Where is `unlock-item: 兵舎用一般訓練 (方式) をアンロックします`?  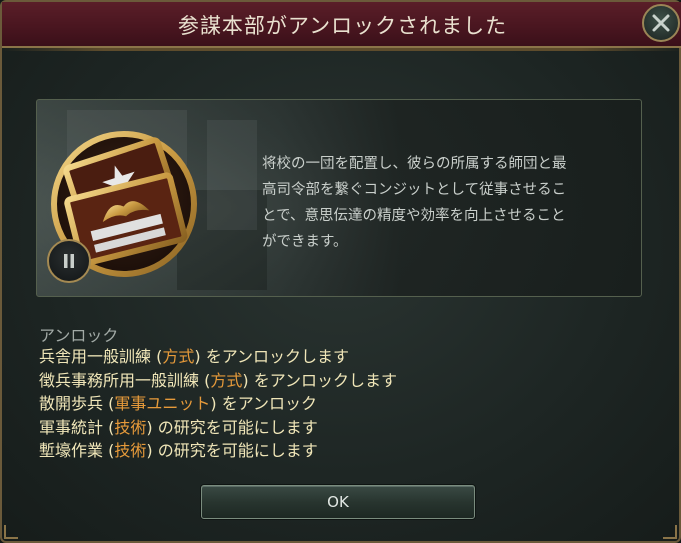
unlock-item: 兵舎用一般訓練 (方式) をアンロックします is located at coordinates (194, 356).